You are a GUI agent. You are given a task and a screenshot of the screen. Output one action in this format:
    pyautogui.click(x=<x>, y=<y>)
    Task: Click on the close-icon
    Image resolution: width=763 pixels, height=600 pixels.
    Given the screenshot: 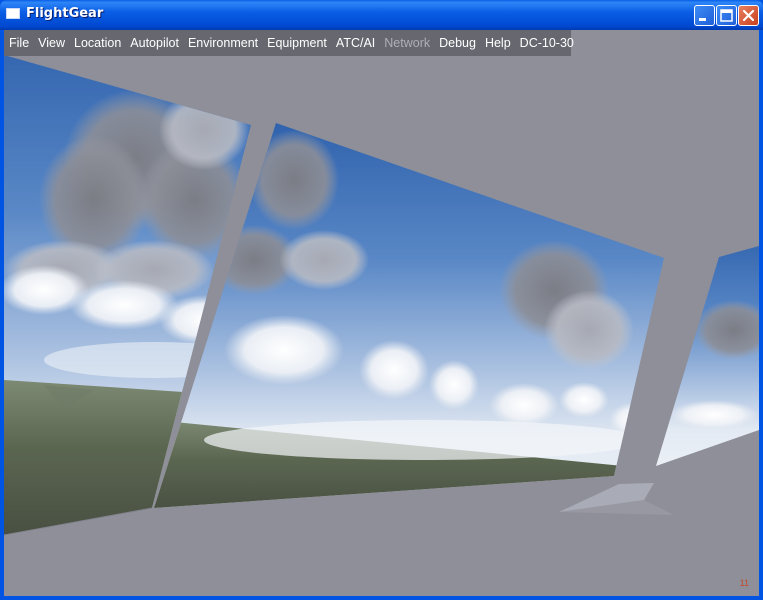 What is the action you would take?
    pyautogui.click(x=748, y=15)
    